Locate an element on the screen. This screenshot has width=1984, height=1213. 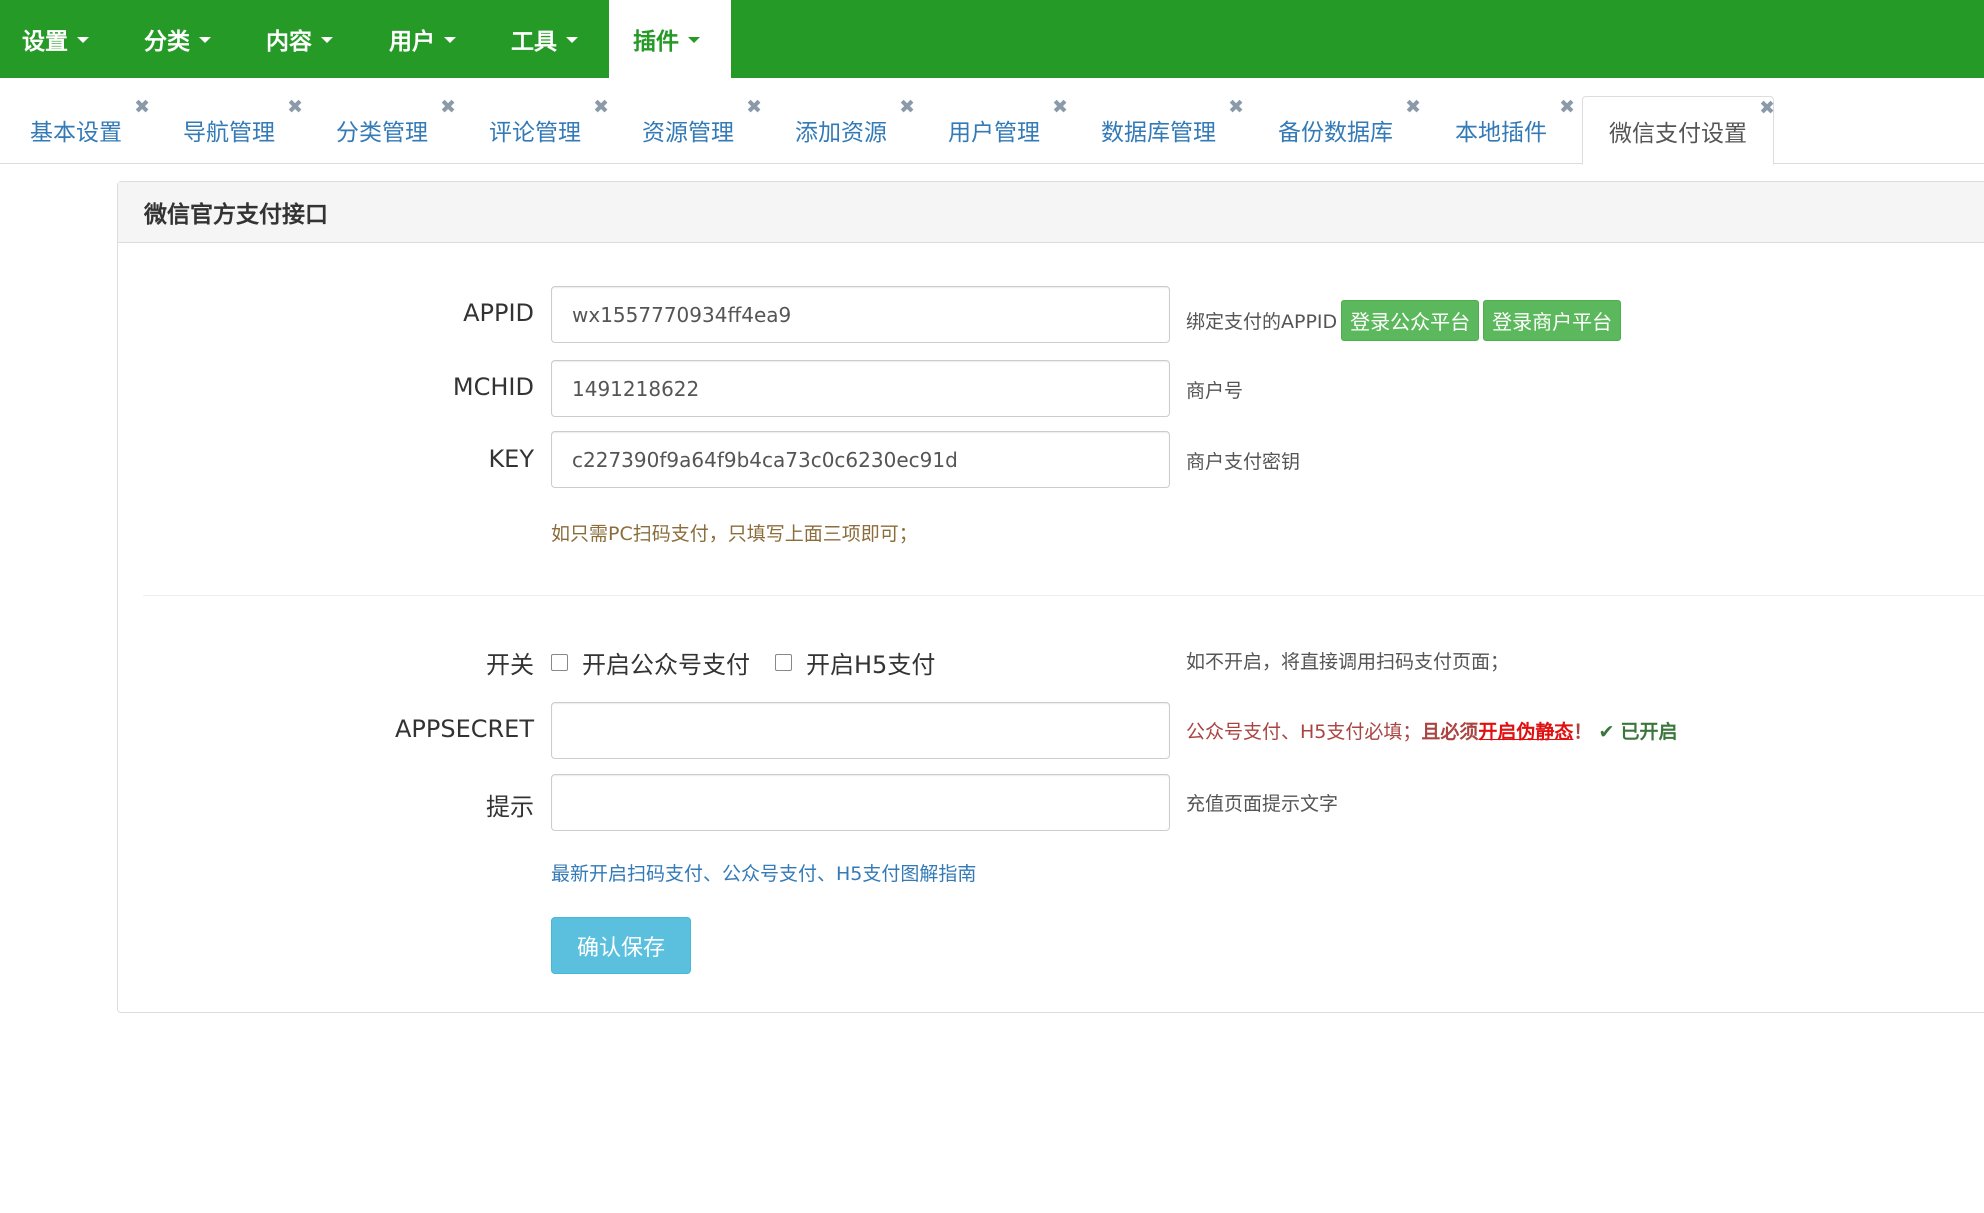
mchid-input is located at coordinates (860, 388).